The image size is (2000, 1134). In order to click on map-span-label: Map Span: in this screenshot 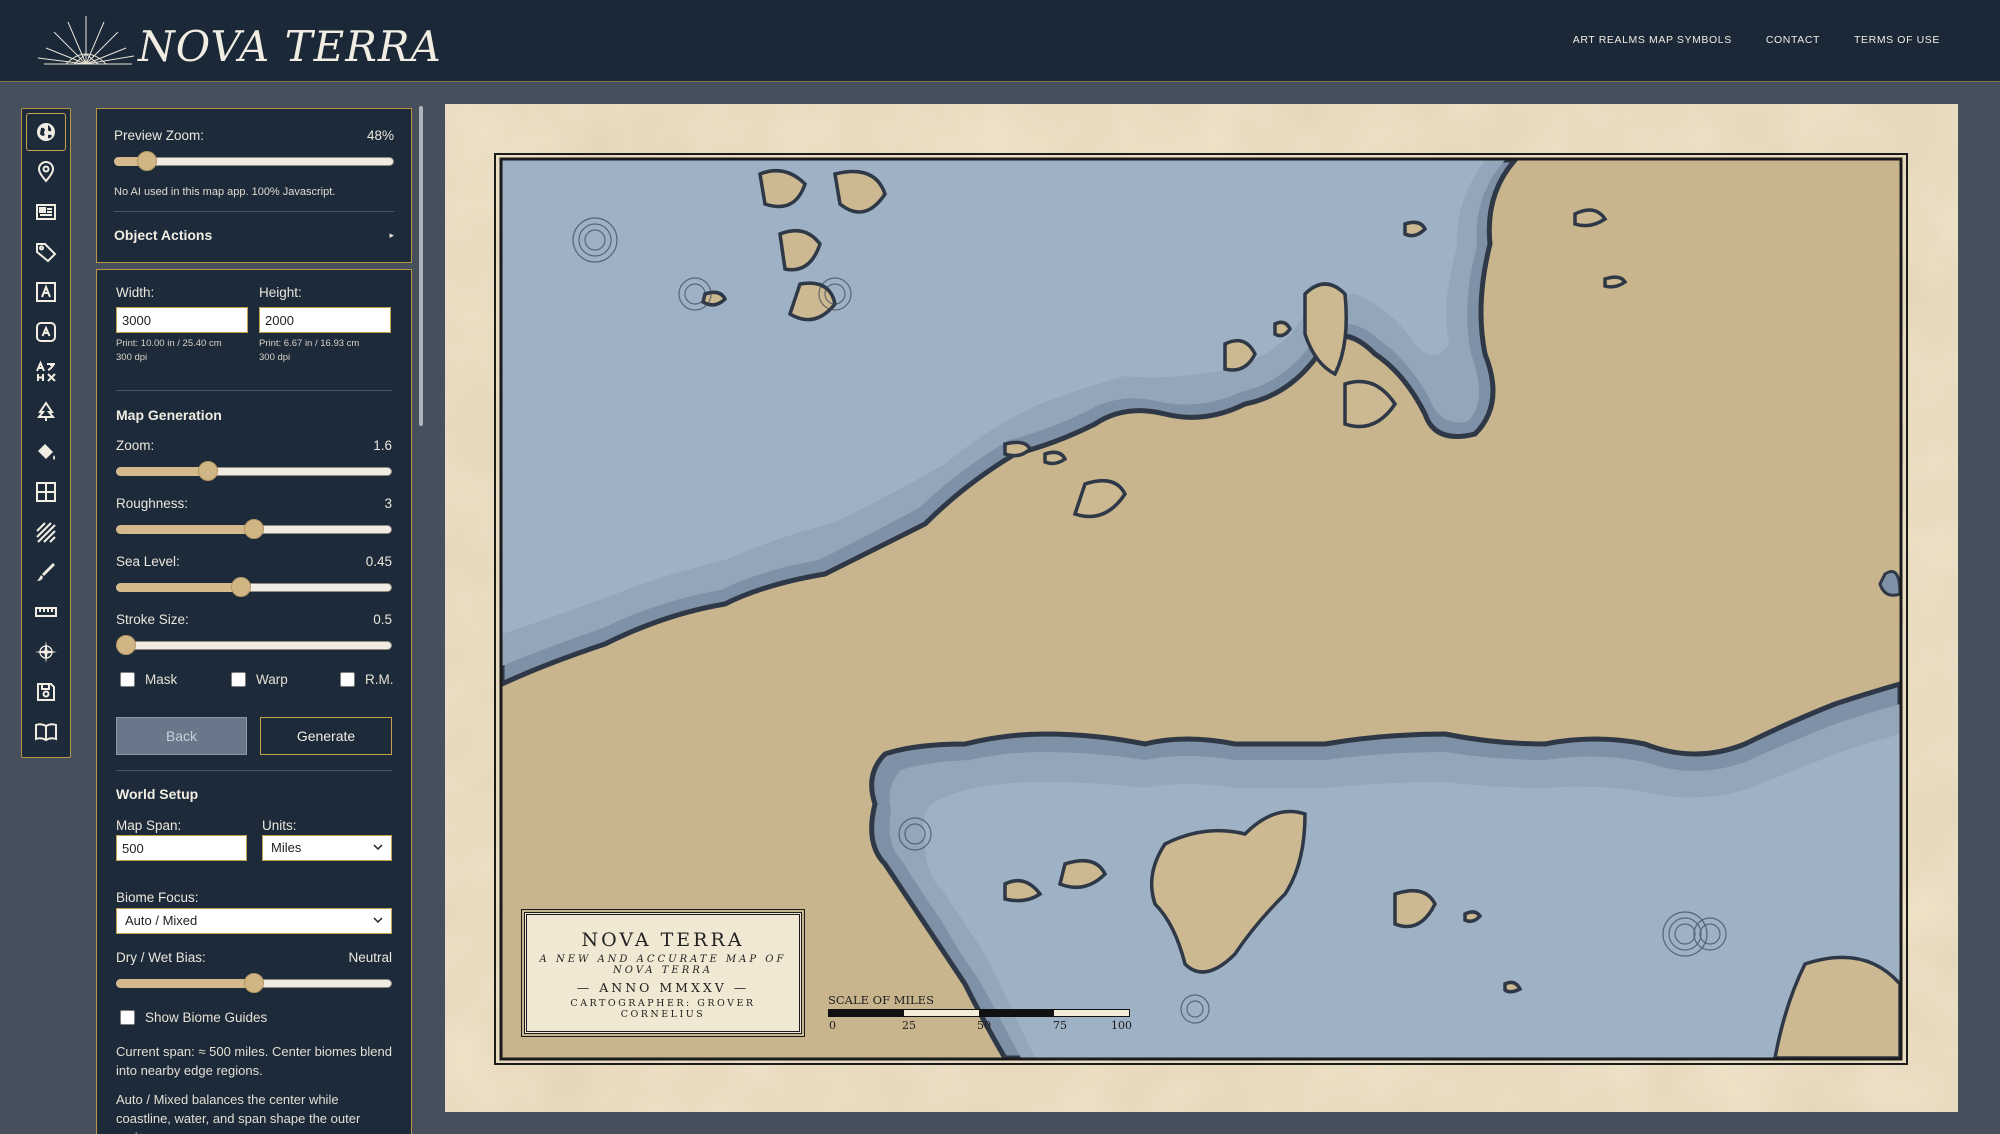, I will do `click(149, 825)`.